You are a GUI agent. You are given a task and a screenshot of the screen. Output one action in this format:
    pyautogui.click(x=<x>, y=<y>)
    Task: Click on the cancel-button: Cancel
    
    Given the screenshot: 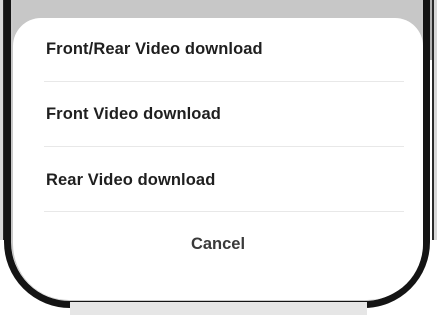 What is the action you would take?
    pyautogui.click(x=218, y=244)
    